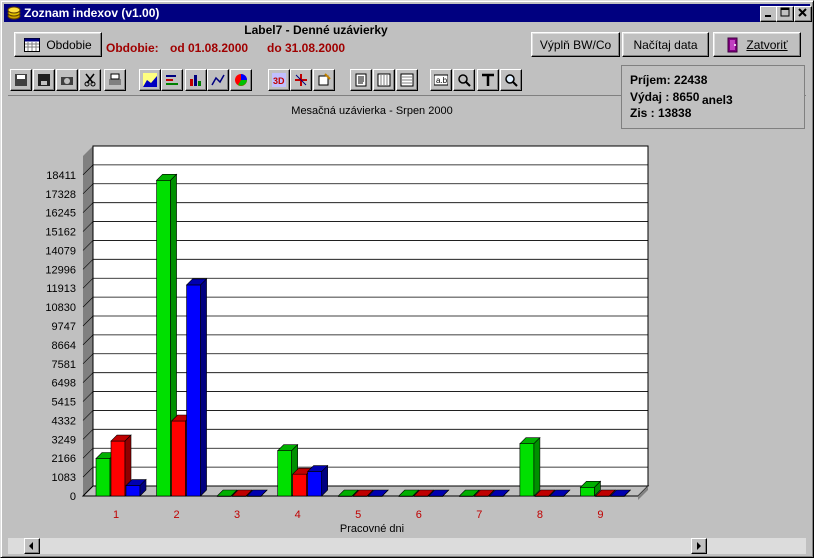  What do you see at coordinates (358, 515) in the screenshot?
I see `x-tick-label: 5` at bounding box center [358, 515].